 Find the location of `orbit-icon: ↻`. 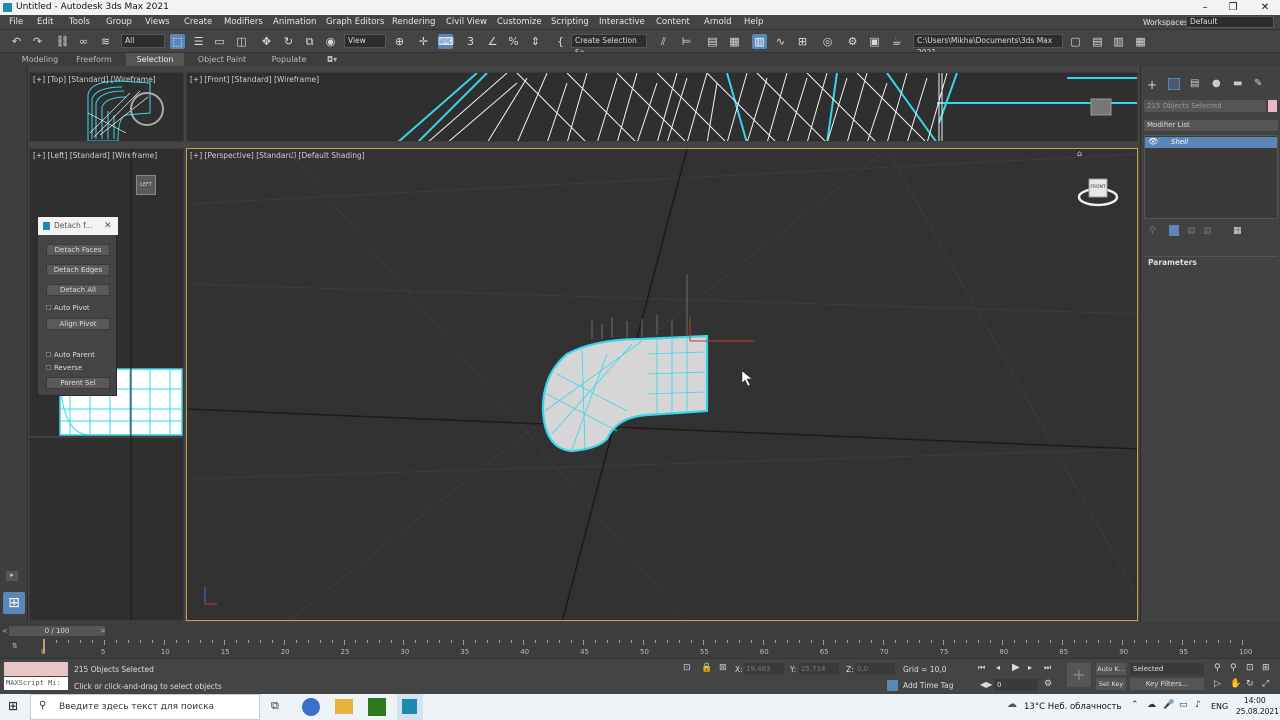

orbit-icon: ↻ is located at coordinates (1250, 684).